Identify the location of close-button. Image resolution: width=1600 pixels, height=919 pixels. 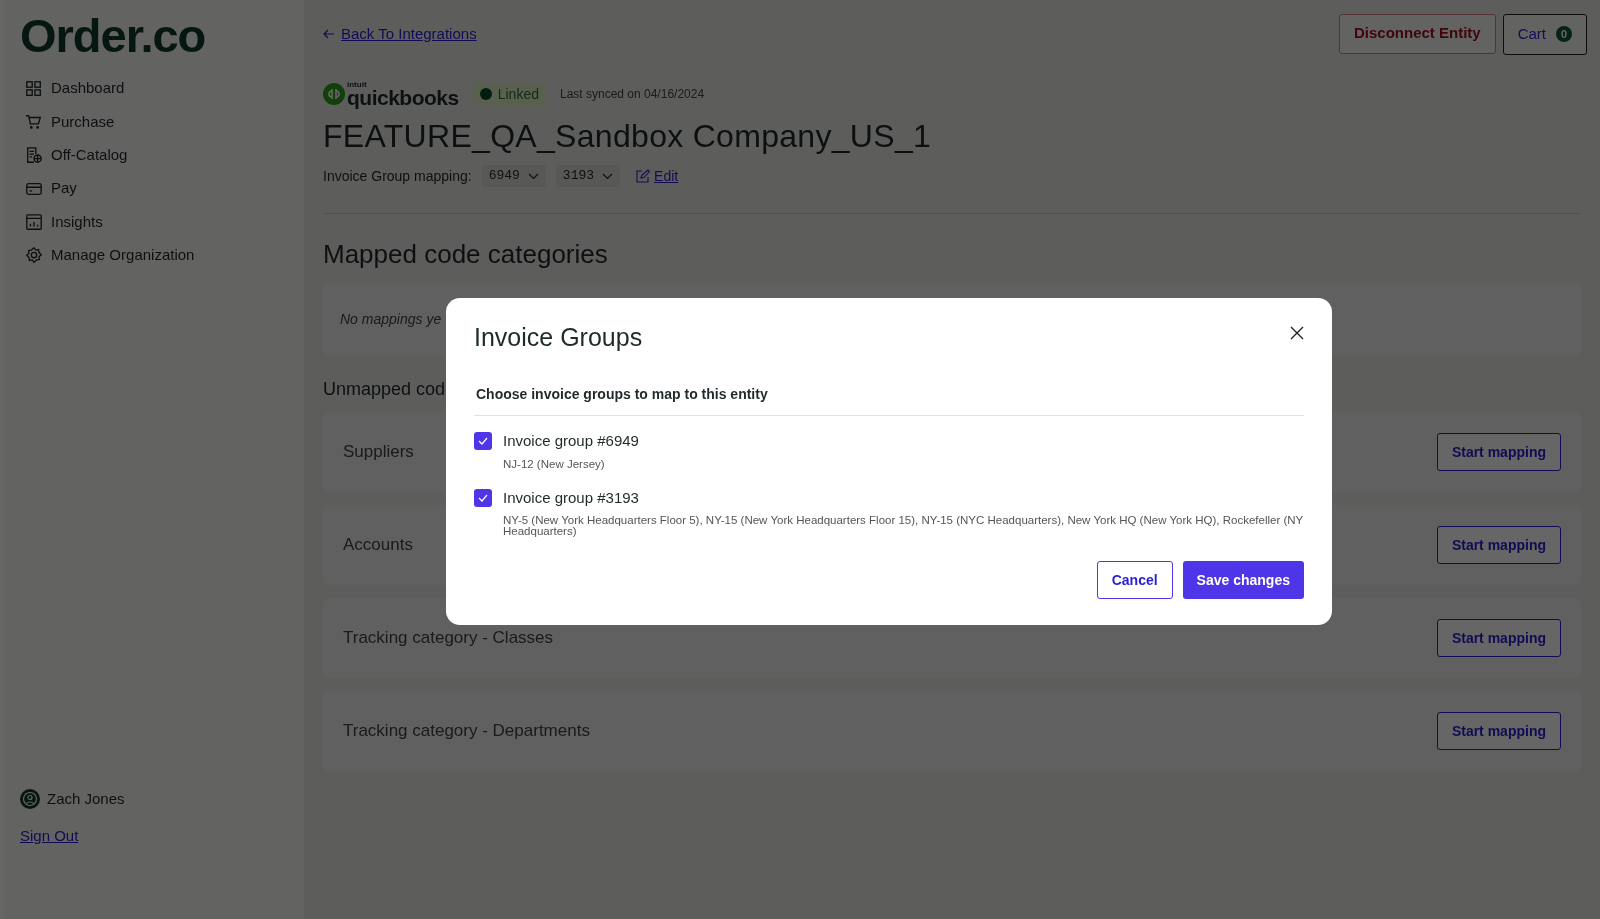
(1297, 333).